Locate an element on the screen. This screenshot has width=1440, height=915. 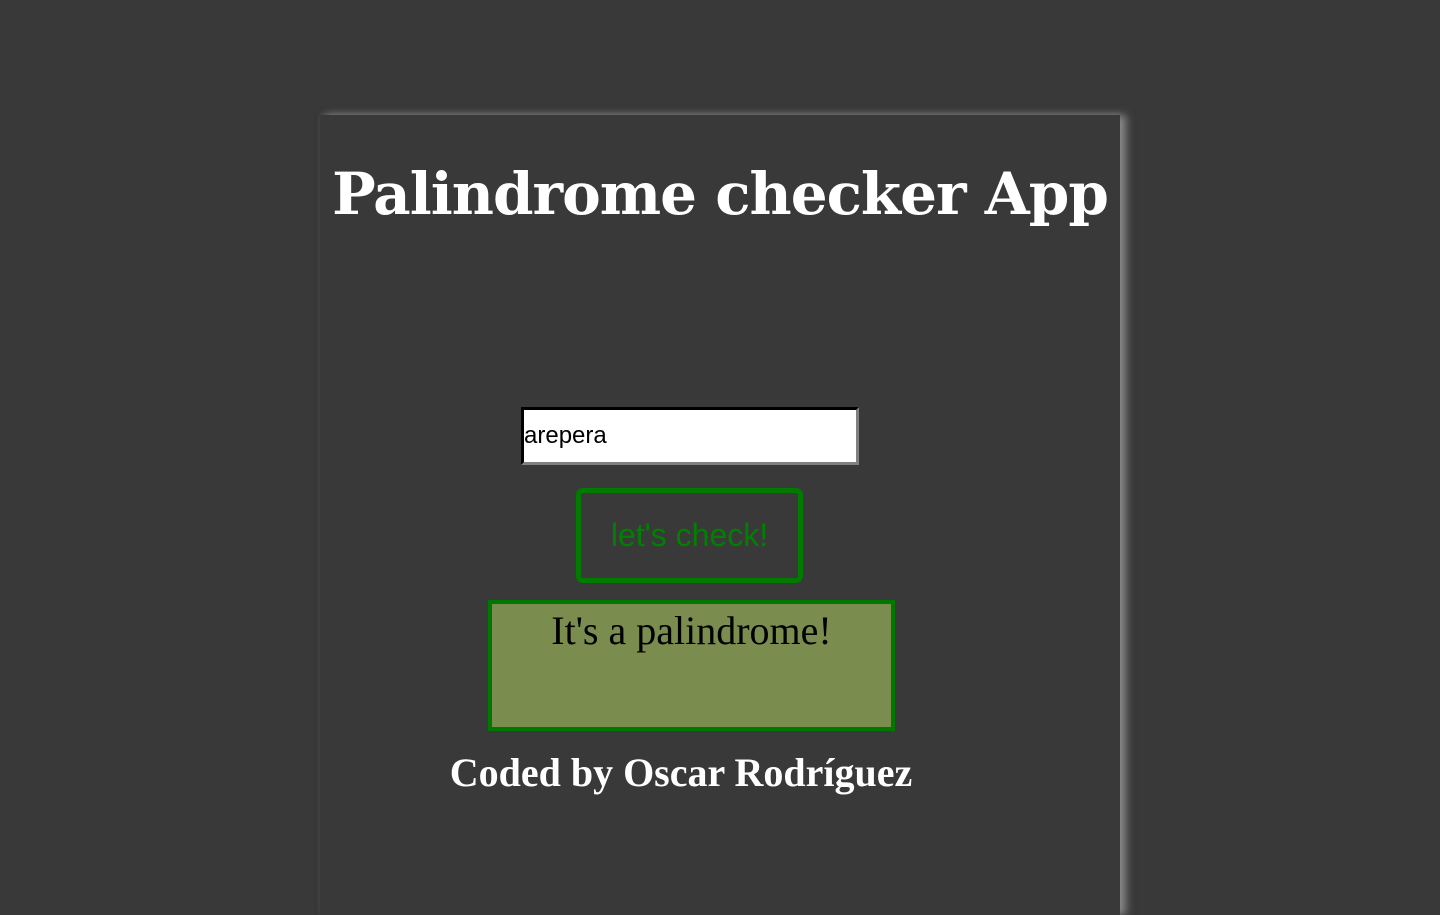
result-box: It's a palindrome! is located at coordinates (691, 665).